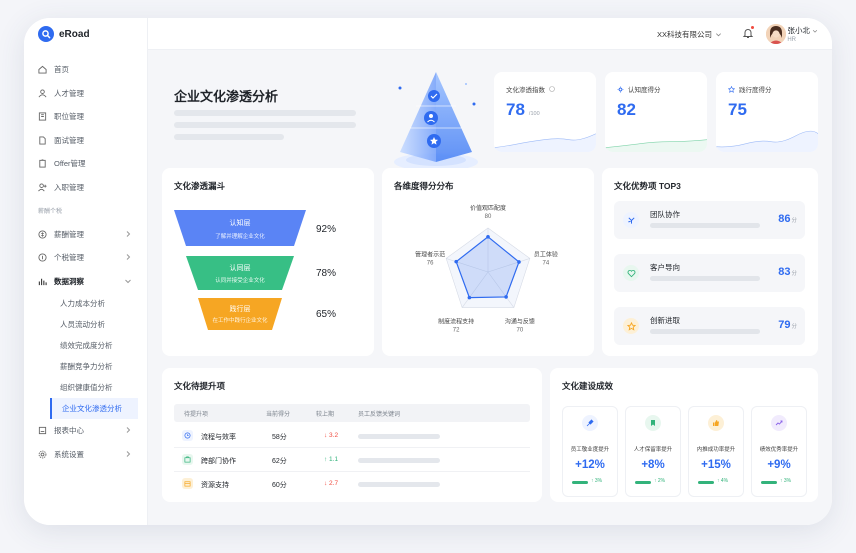 The width and height of the screenshot is (856, 553). I want to click on company-name: XX科技有限公司, so click(684, 34).